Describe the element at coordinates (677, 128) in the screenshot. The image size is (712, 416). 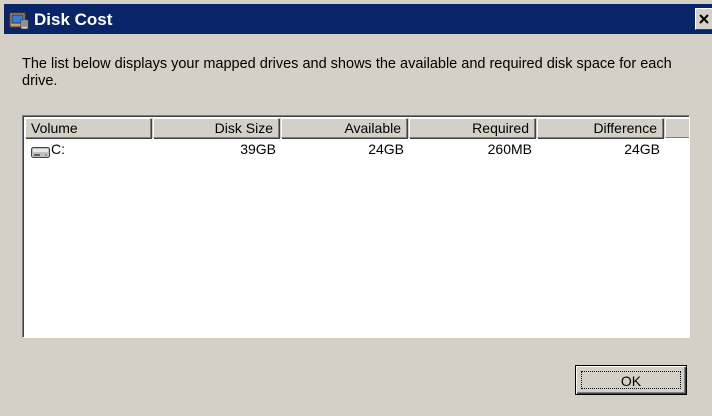
I see `column-header-filler` at that location.